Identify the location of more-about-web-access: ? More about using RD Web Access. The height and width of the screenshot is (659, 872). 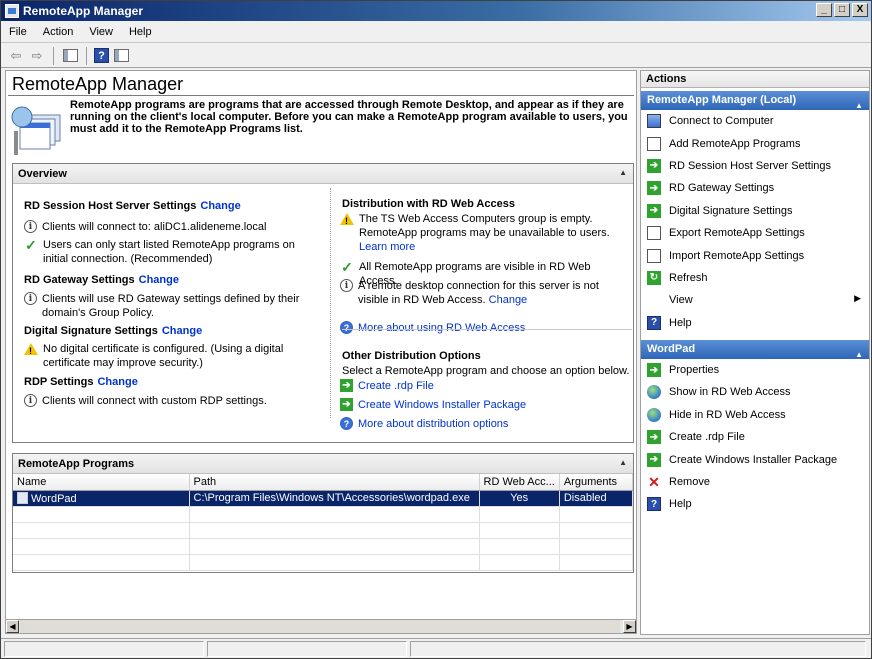
(485, 328).